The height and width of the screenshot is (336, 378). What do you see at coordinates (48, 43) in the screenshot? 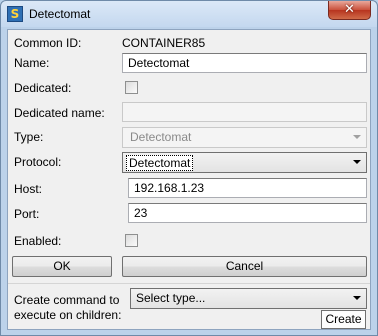
I see `common-id-label: Common ID:` at bounding box center [48, 43].